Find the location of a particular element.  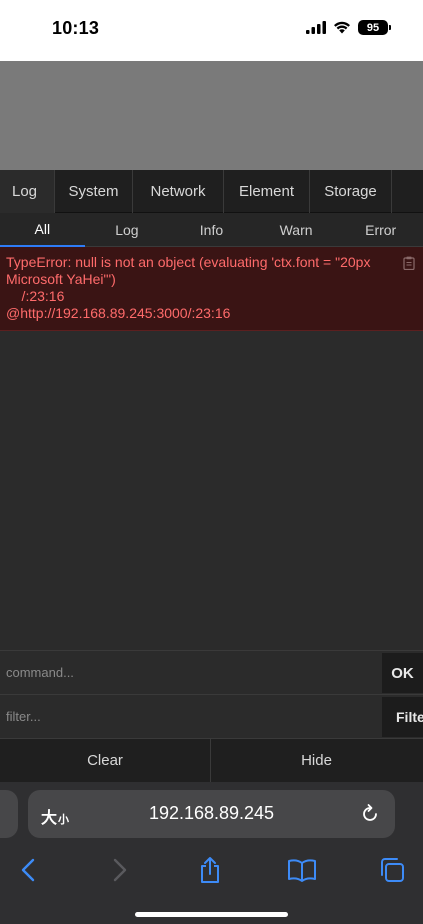

bookmarks-button is located at coordinates (302, 870).